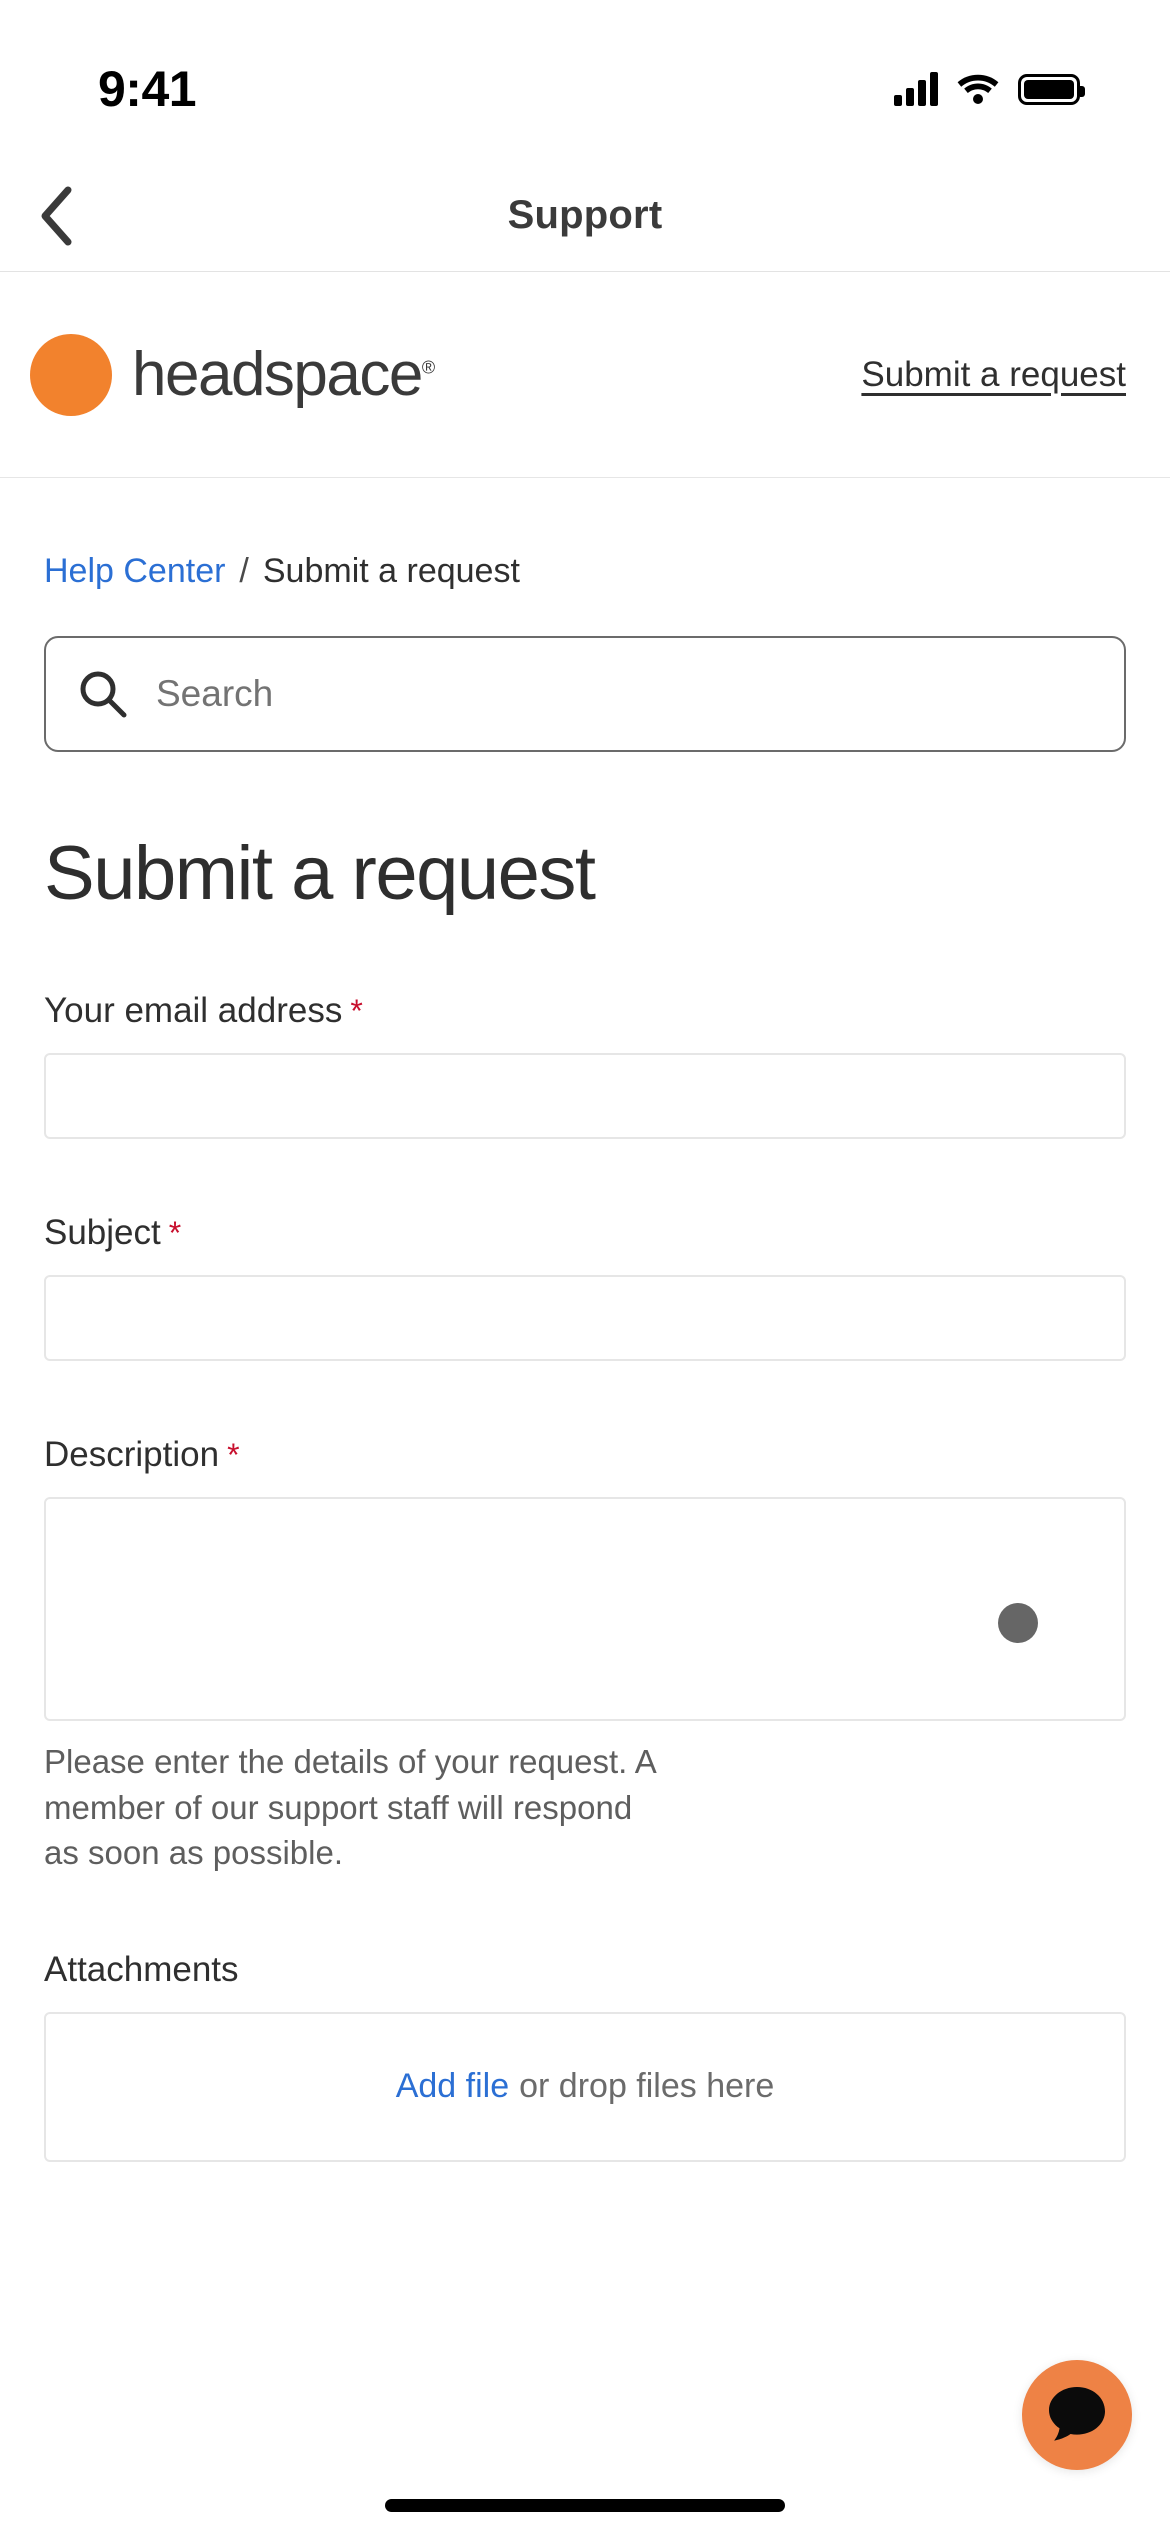 The width and height of the screenshot is (1170, 2532). Describe the element at coordinates (585, 1970) in the screenshot. I see `field-label-attachments: Attachments` at that location.